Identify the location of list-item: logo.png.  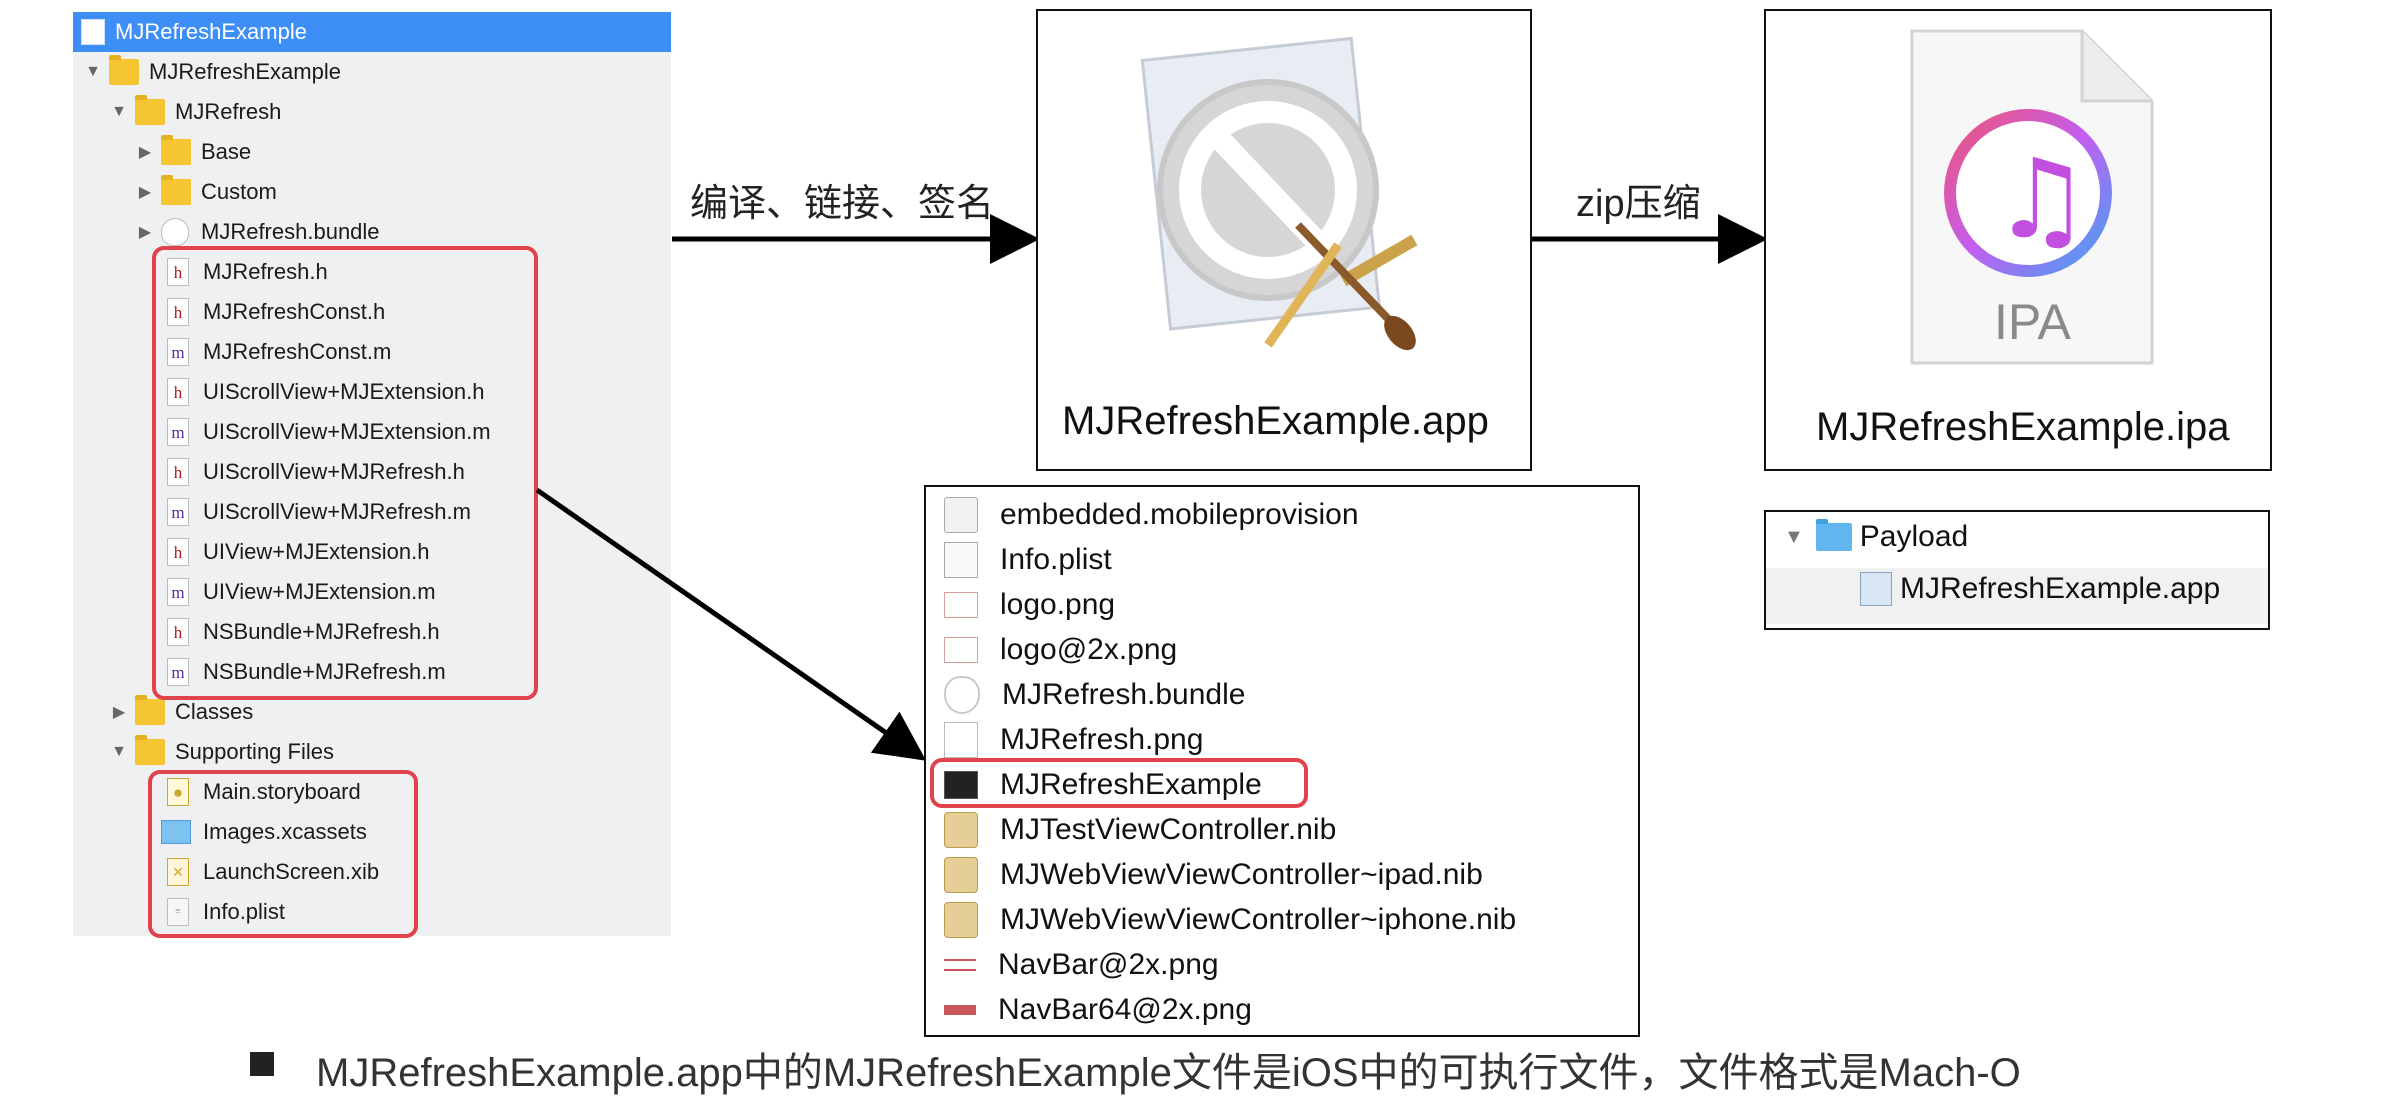
(1029, 605).